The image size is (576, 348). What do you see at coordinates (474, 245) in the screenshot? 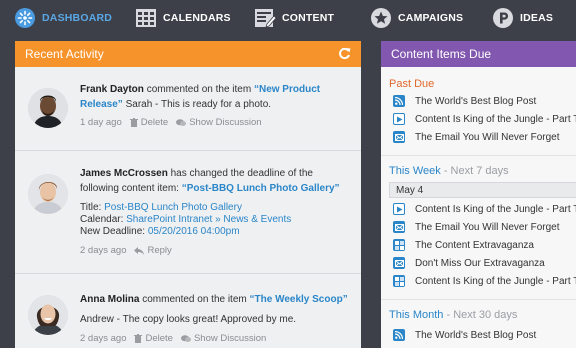
I see `due-item-label: The Content Extravaganza` at bounding box center [474, 245].